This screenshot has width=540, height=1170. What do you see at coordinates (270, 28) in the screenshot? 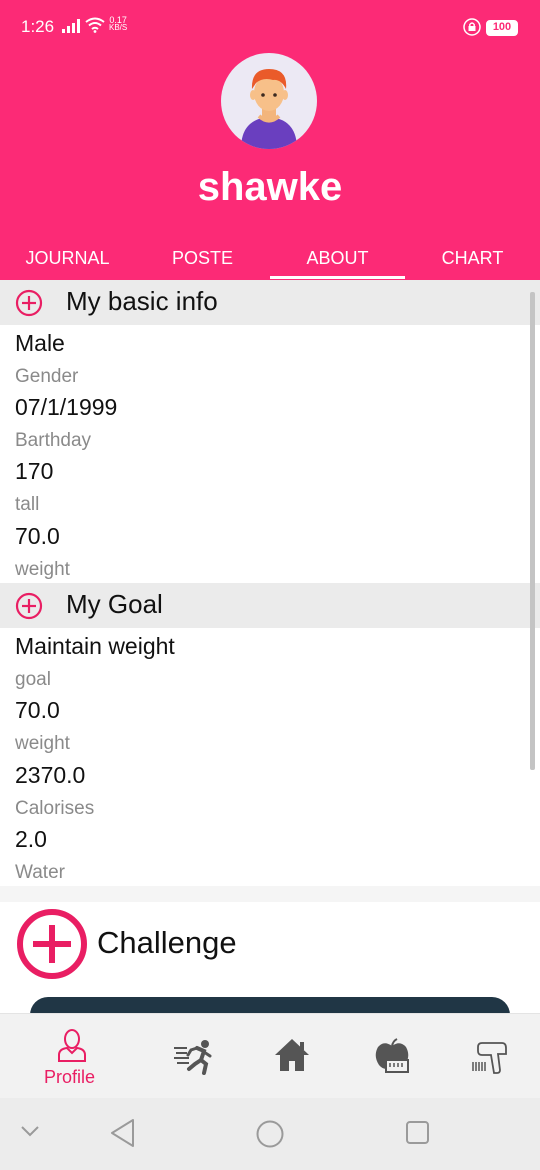
I see `status-bar: 1:26 0.17 KB/S 100` at bounding box center [270, 28].